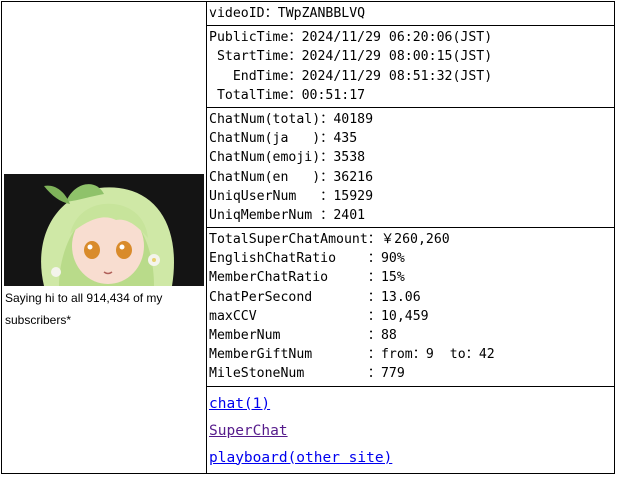  What do you see at coordinates (392, 259) in the screenshot?
I see `stat-value: 90%` at bounding box center [392, 259].